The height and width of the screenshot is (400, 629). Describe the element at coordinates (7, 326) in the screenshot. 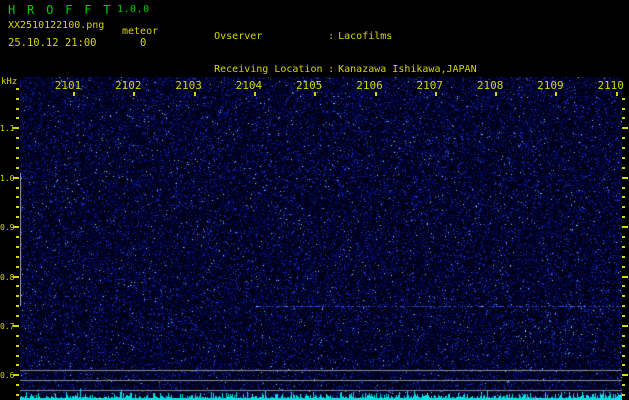

I see `freq-tick-label: 0.7` at that location.